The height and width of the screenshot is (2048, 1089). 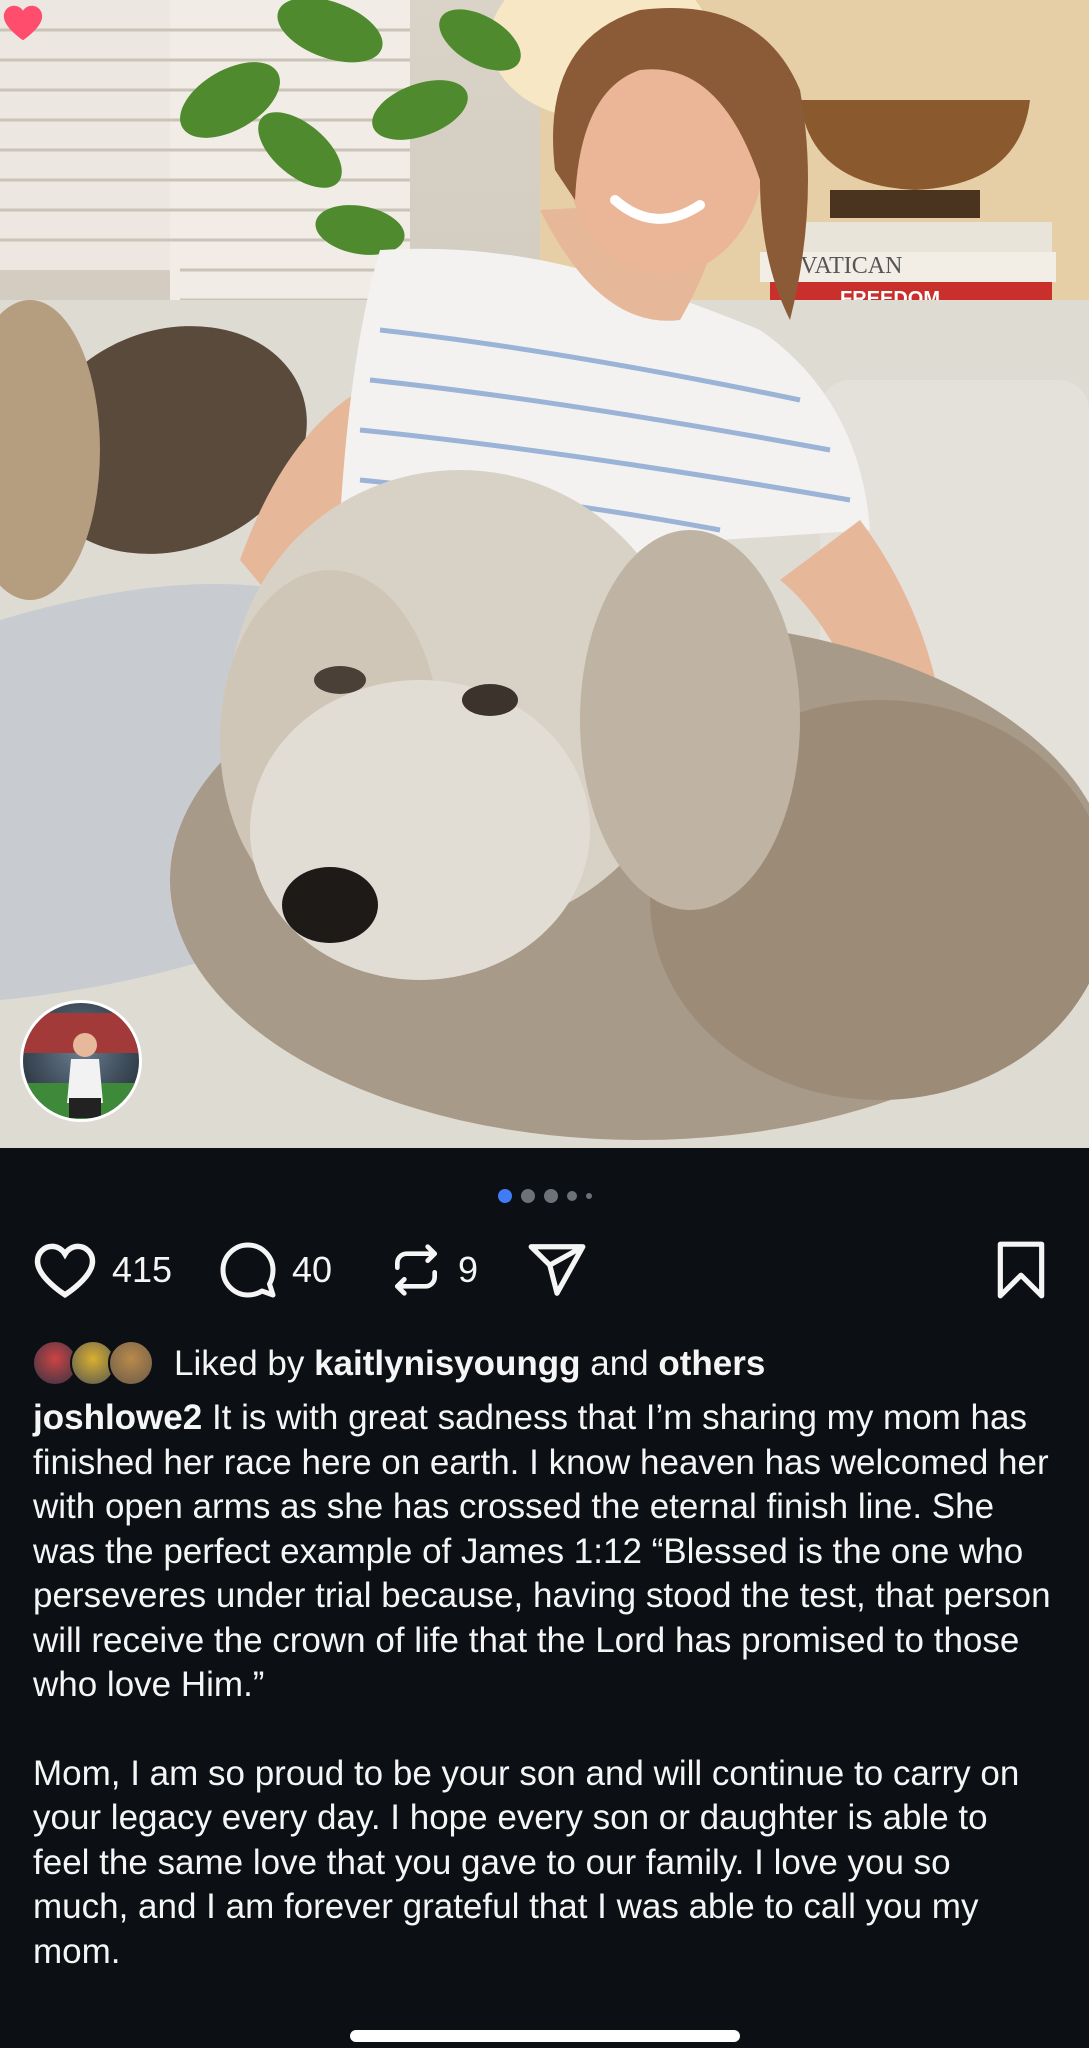 I want to click on liked-by-middle: and, so click(x=619, y=1363).